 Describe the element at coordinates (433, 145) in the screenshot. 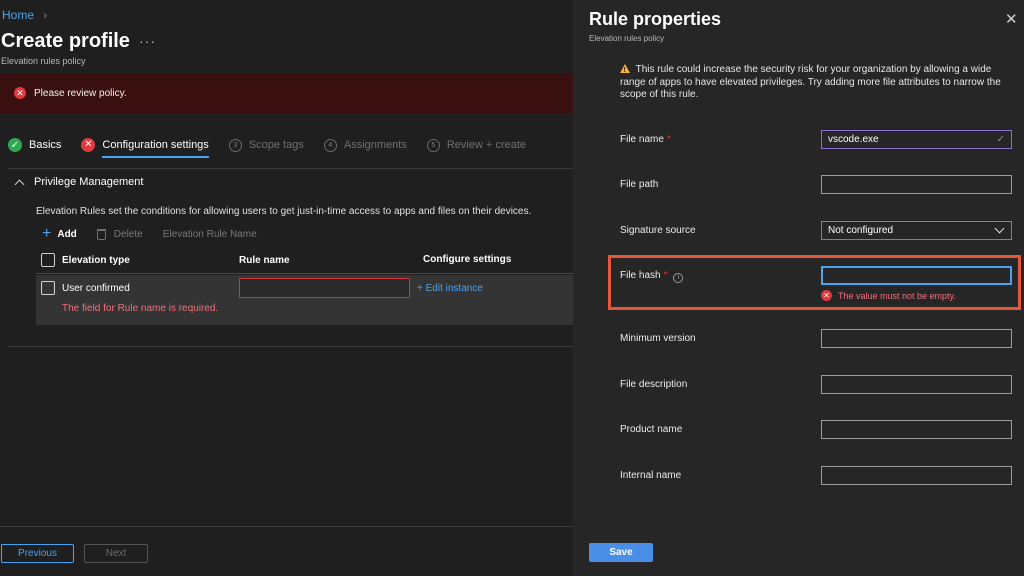

I see `step-number: 5` at that location.